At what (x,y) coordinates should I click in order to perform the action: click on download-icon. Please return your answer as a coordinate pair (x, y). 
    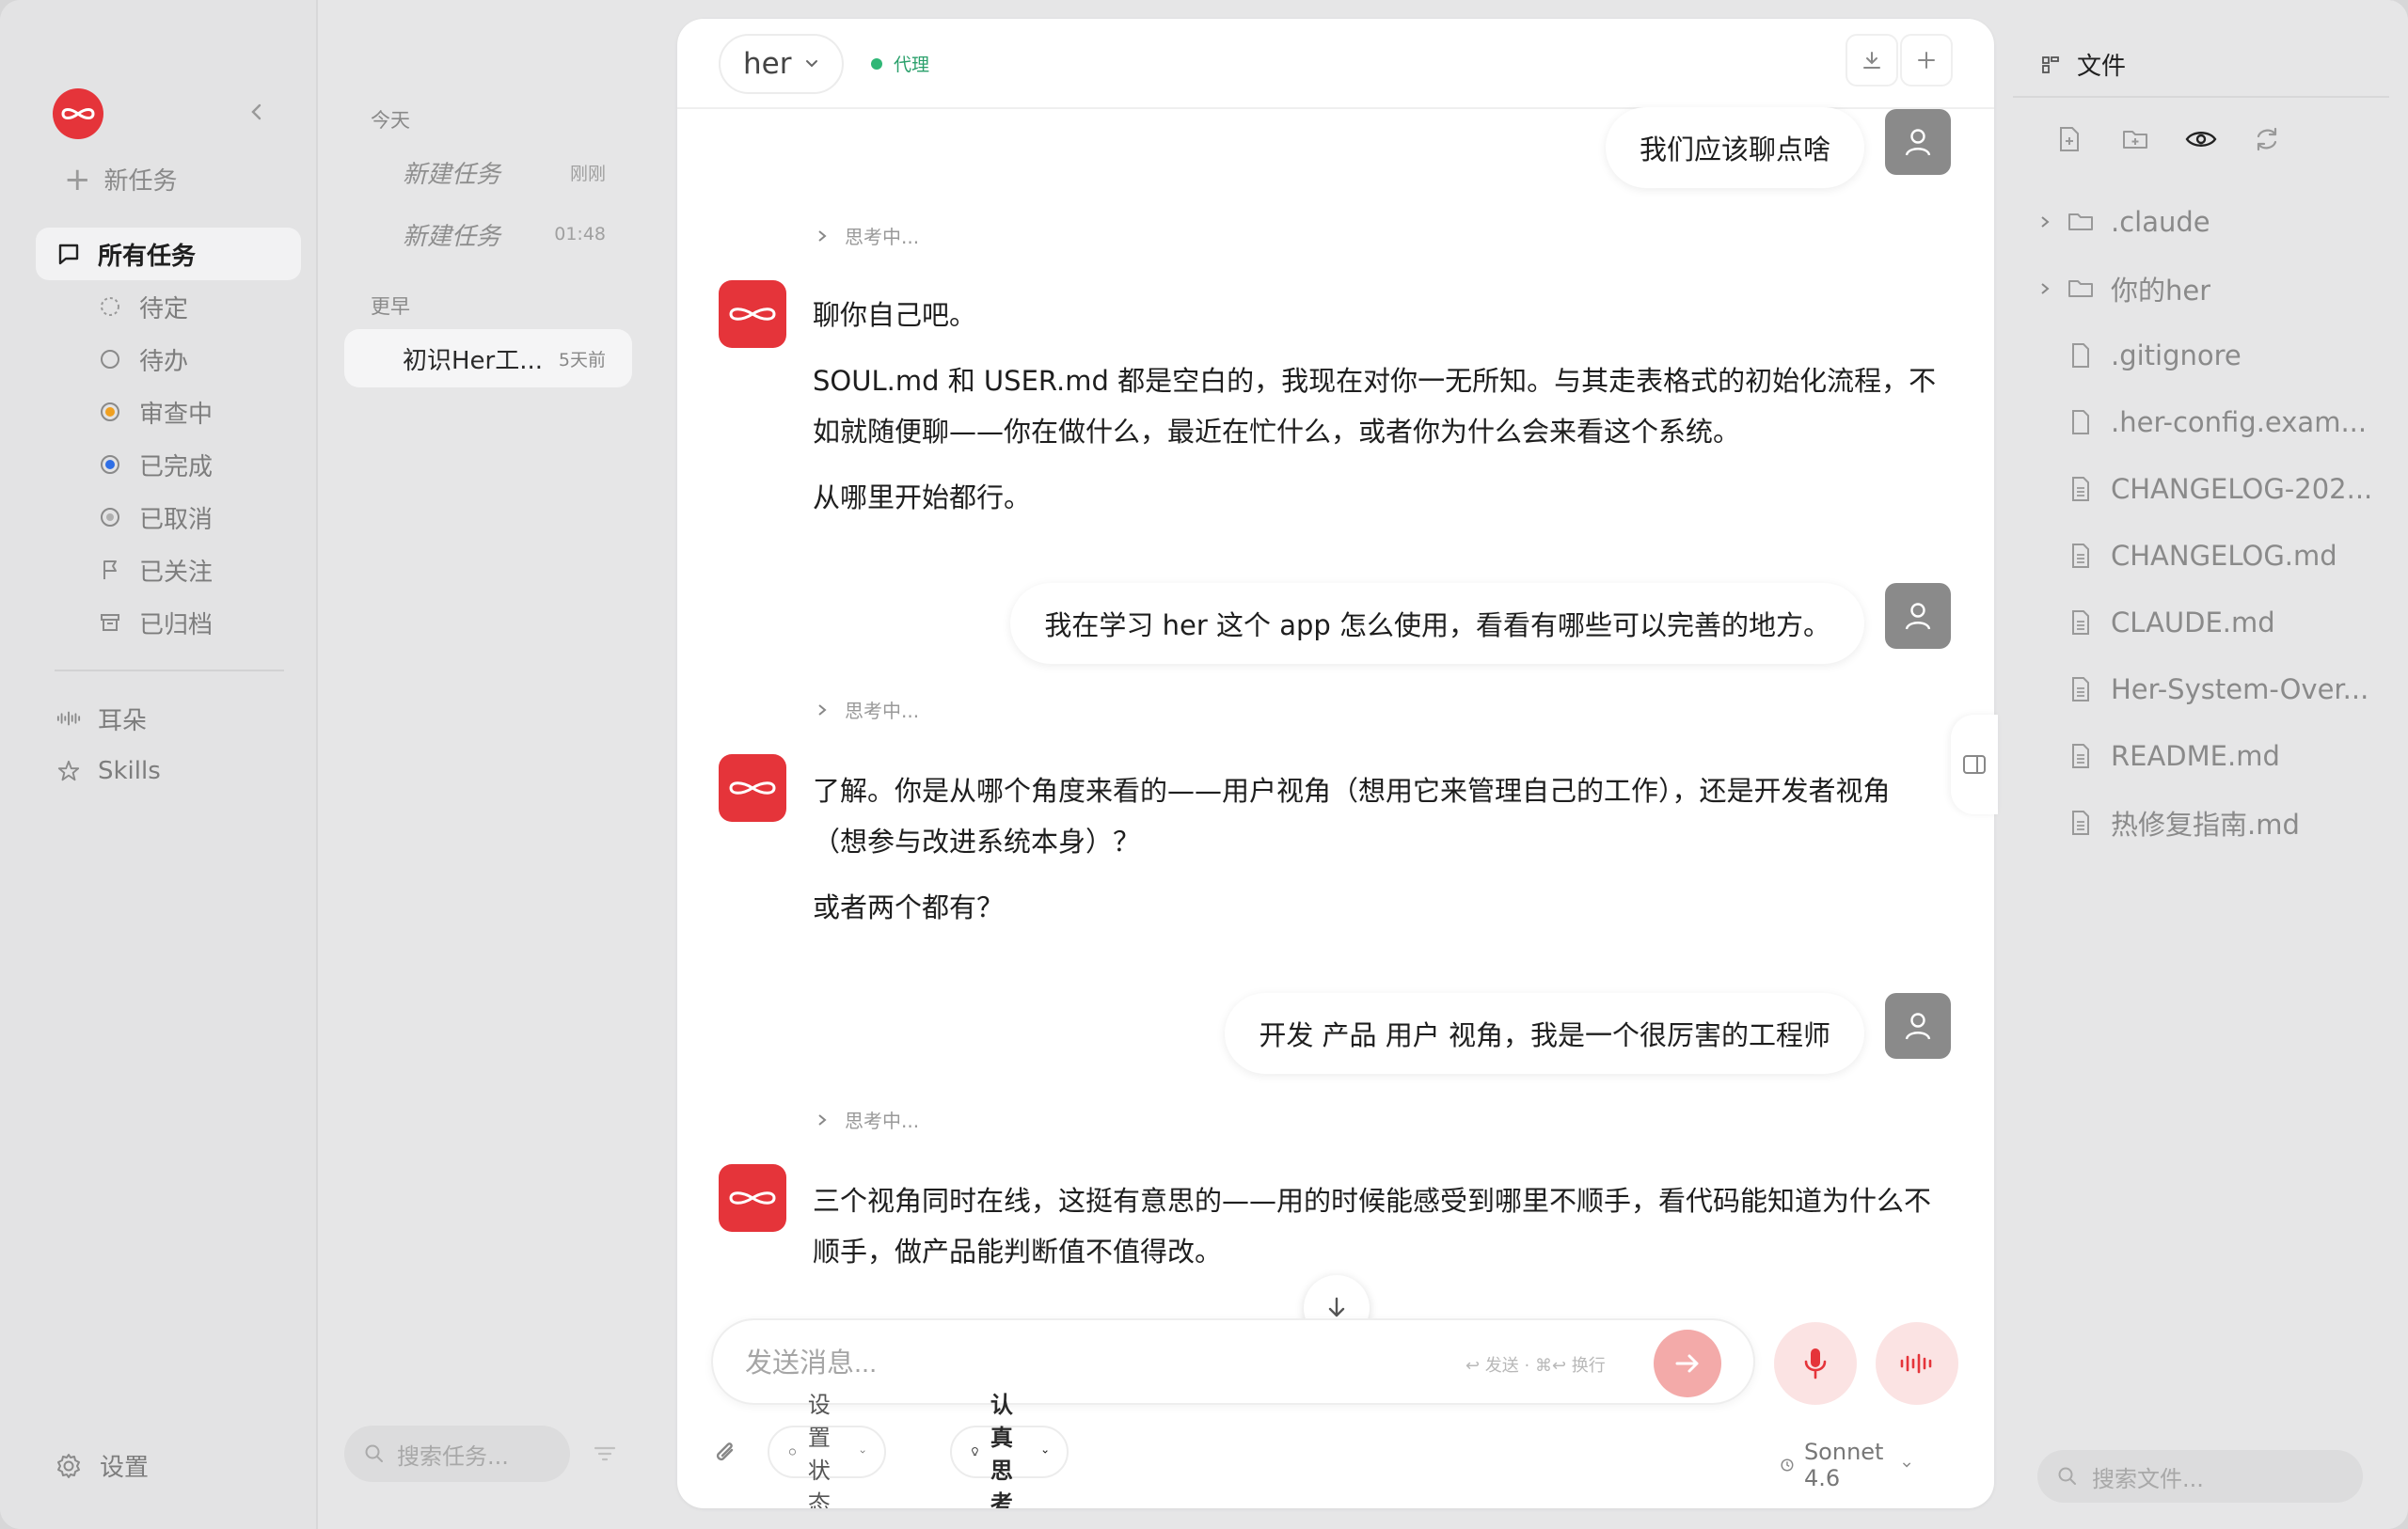
    Looking at the image, I should click on (1872, 61).